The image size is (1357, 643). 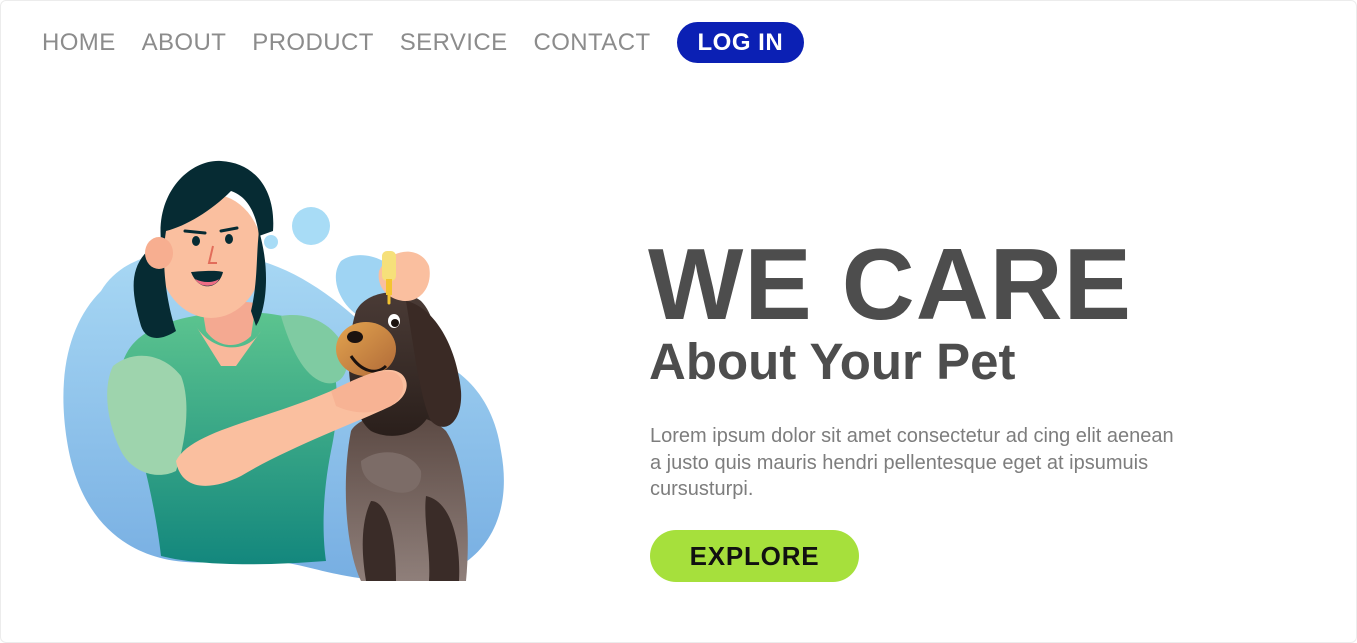 What do you see at coordinates (890, 285) in the screenshot?
I see `hero-headline: WE CARE` at bounding box center [890, 285].